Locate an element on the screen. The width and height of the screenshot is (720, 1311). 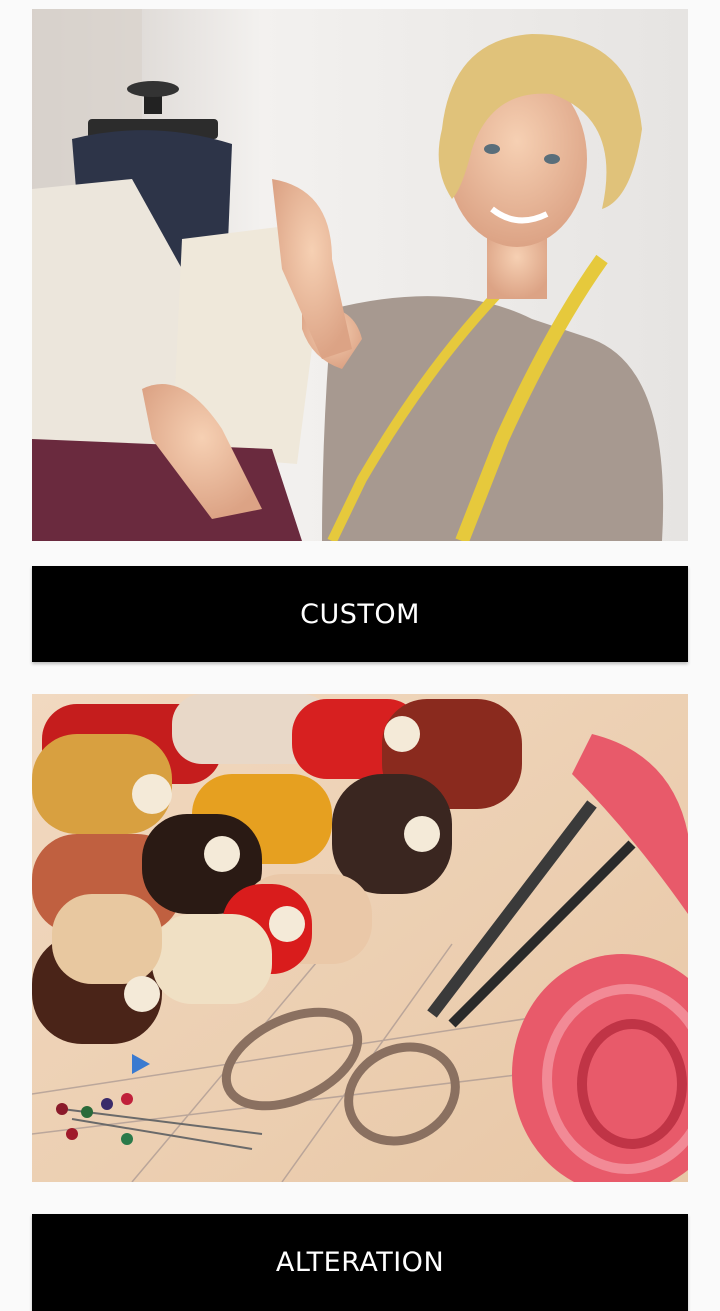
alteration-button: ALTERATION is located at coordinates (360, 1262).